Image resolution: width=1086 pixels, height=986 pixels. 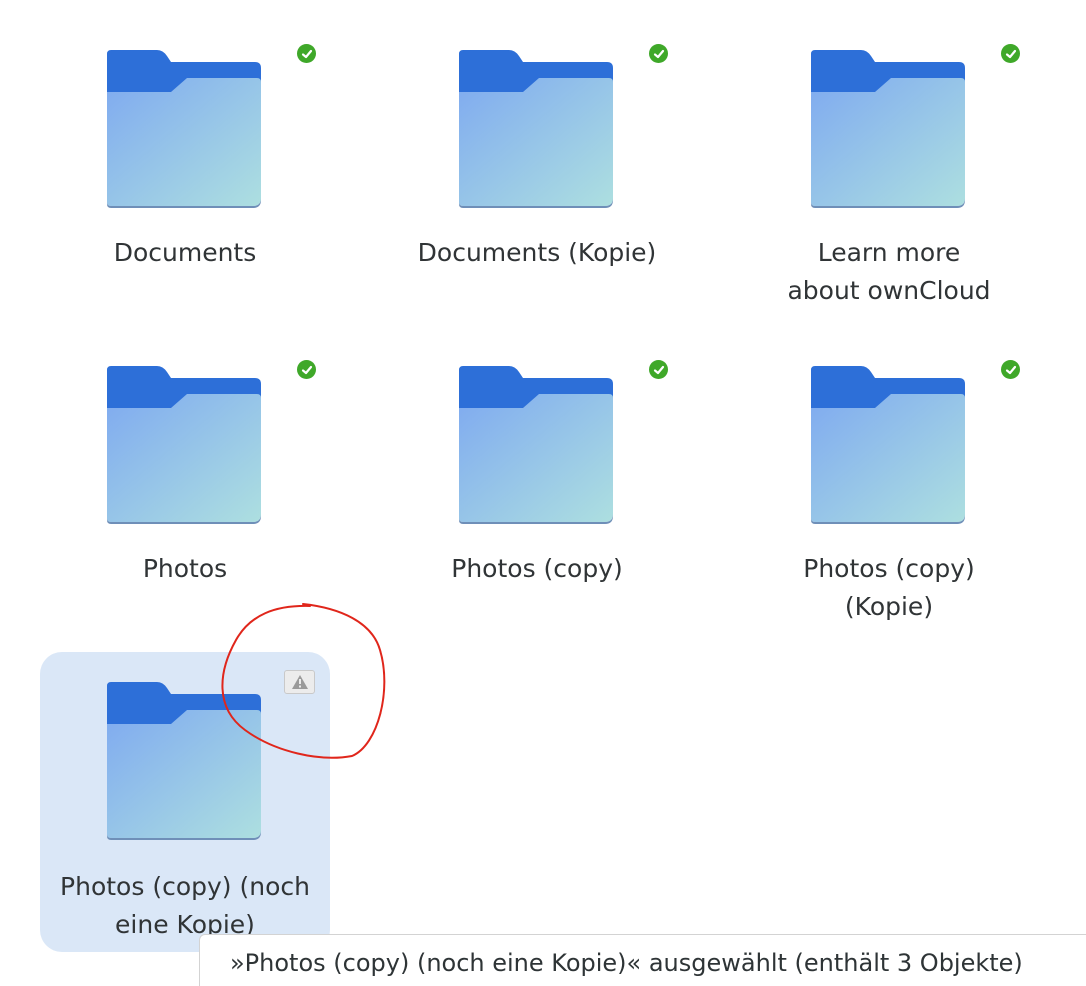 I want to click on folder-label: Photos (copy) (Kopie), so click(x=889, y=587).